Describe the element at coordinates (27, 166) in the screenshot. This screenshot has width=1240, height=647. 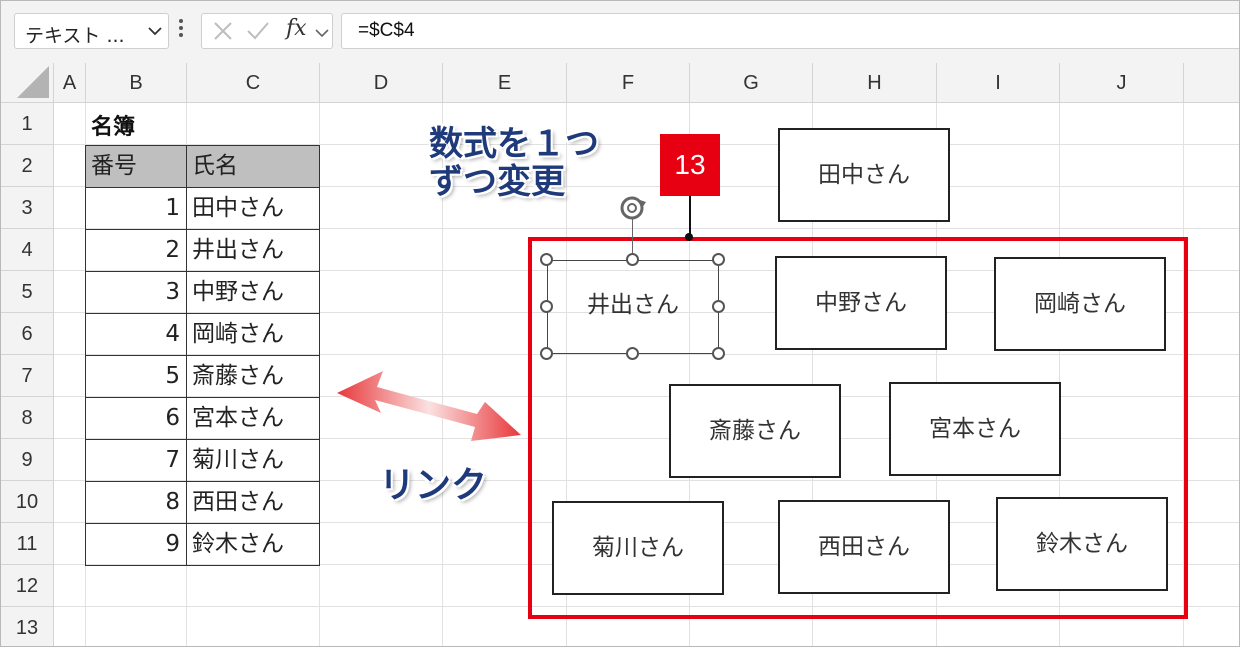
I see `row-header-2: 2` at that location.